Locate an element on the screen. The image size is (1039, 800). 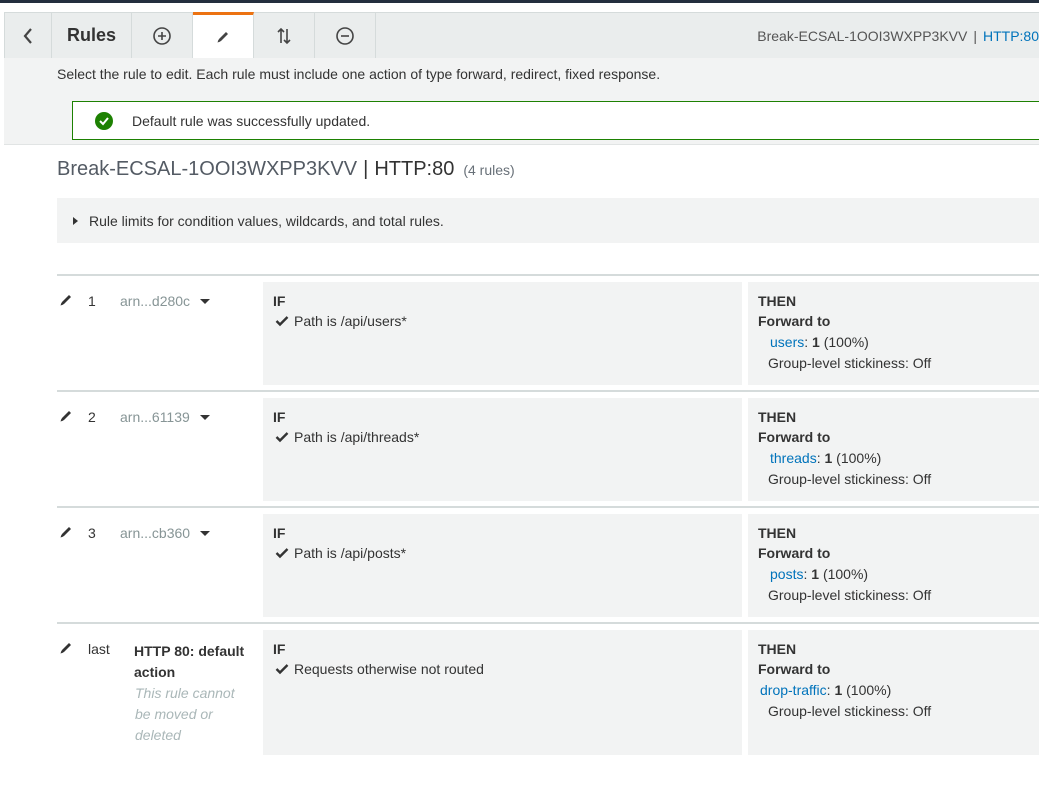
rule-number: 3 is located at coordinates (92, 533).